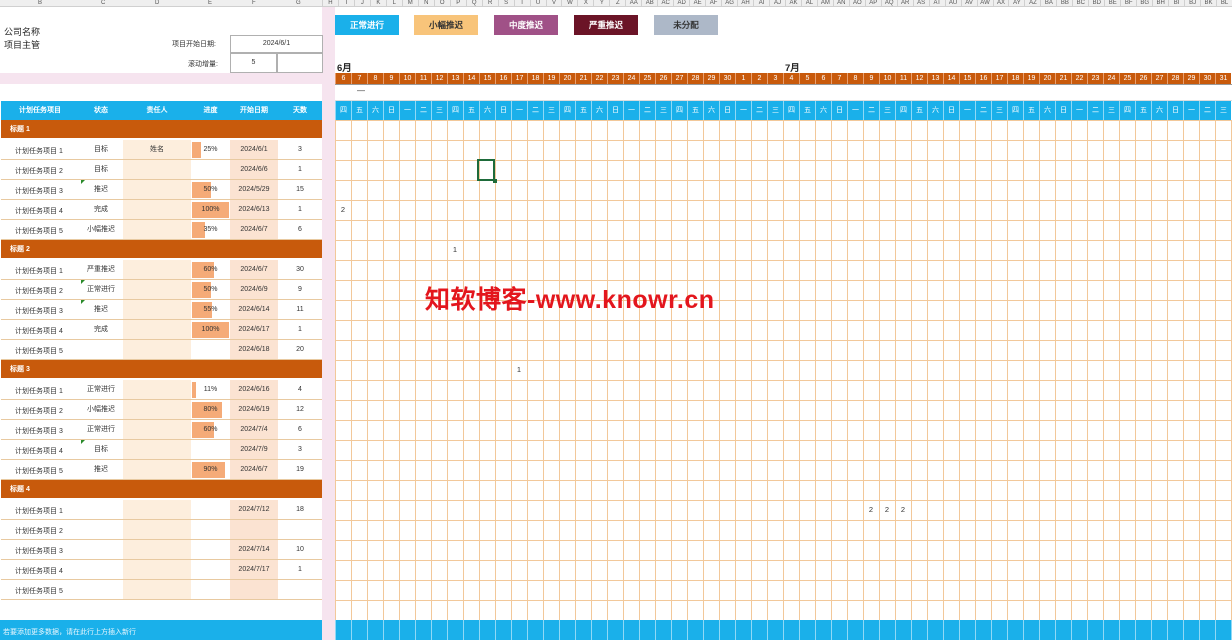  What do you see at coordinates (161, 150) in the screenshot?
I see `task-row: 计划任务项目 1 目标 姓名 25% 2024/6/1 3` at bounding box center [161, 150].